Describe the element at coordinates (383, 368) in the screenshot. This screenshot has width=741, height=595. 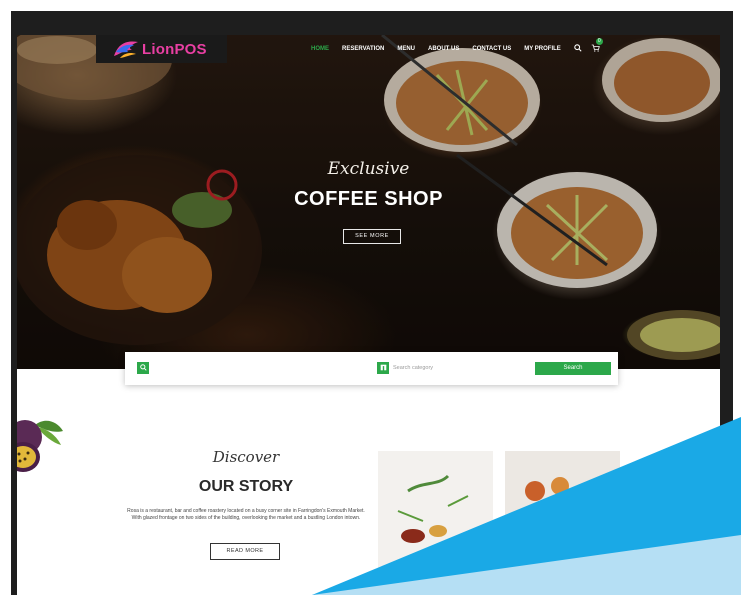
I see `category-icon` at that location.